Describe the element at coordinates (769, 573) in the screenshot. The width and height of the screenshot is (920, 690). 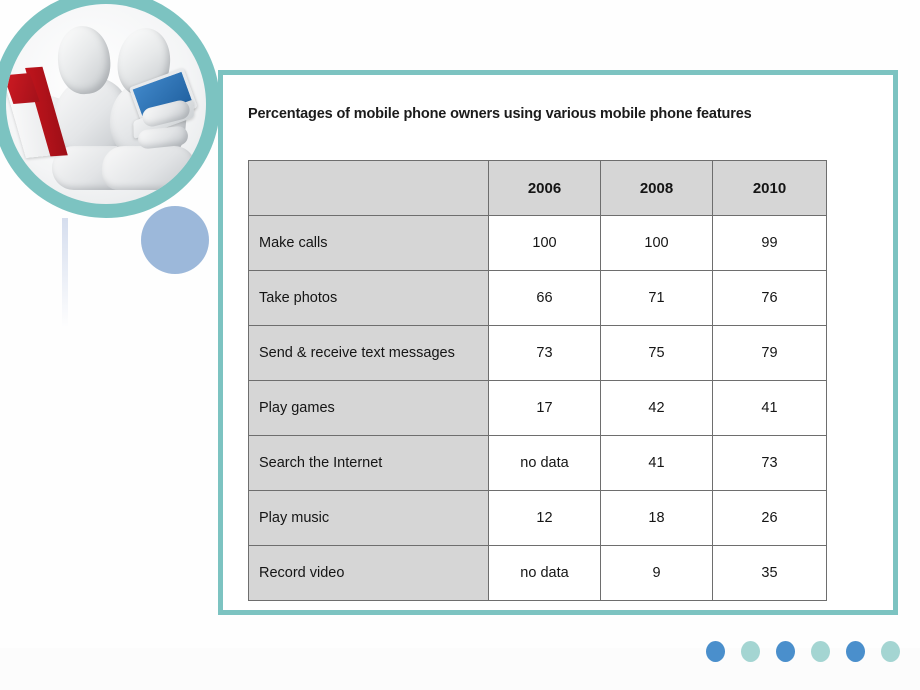
I see `cell-value: 35` at that location.